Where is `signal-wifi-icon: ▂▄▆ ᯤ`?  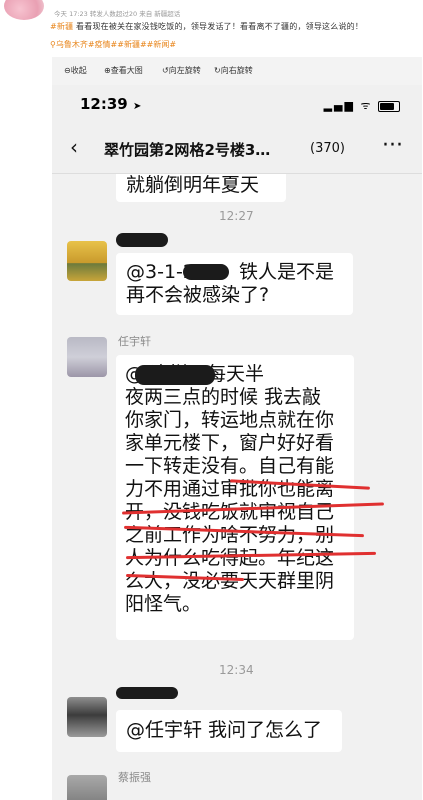 signal-wifi-icon: ▂▄▆ ᯤ is located at coordinates (348, 105).